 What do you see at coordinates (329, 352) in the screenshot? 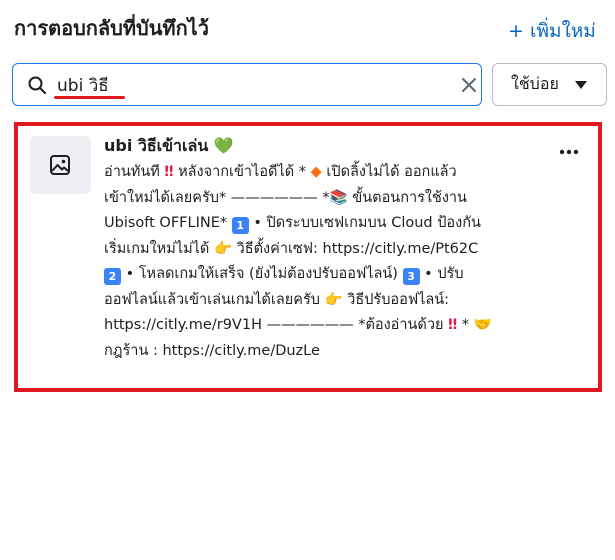
I see `body-line: กฎร้าน : https://citly.me/DuzLe` at bounding box center [329, 352].